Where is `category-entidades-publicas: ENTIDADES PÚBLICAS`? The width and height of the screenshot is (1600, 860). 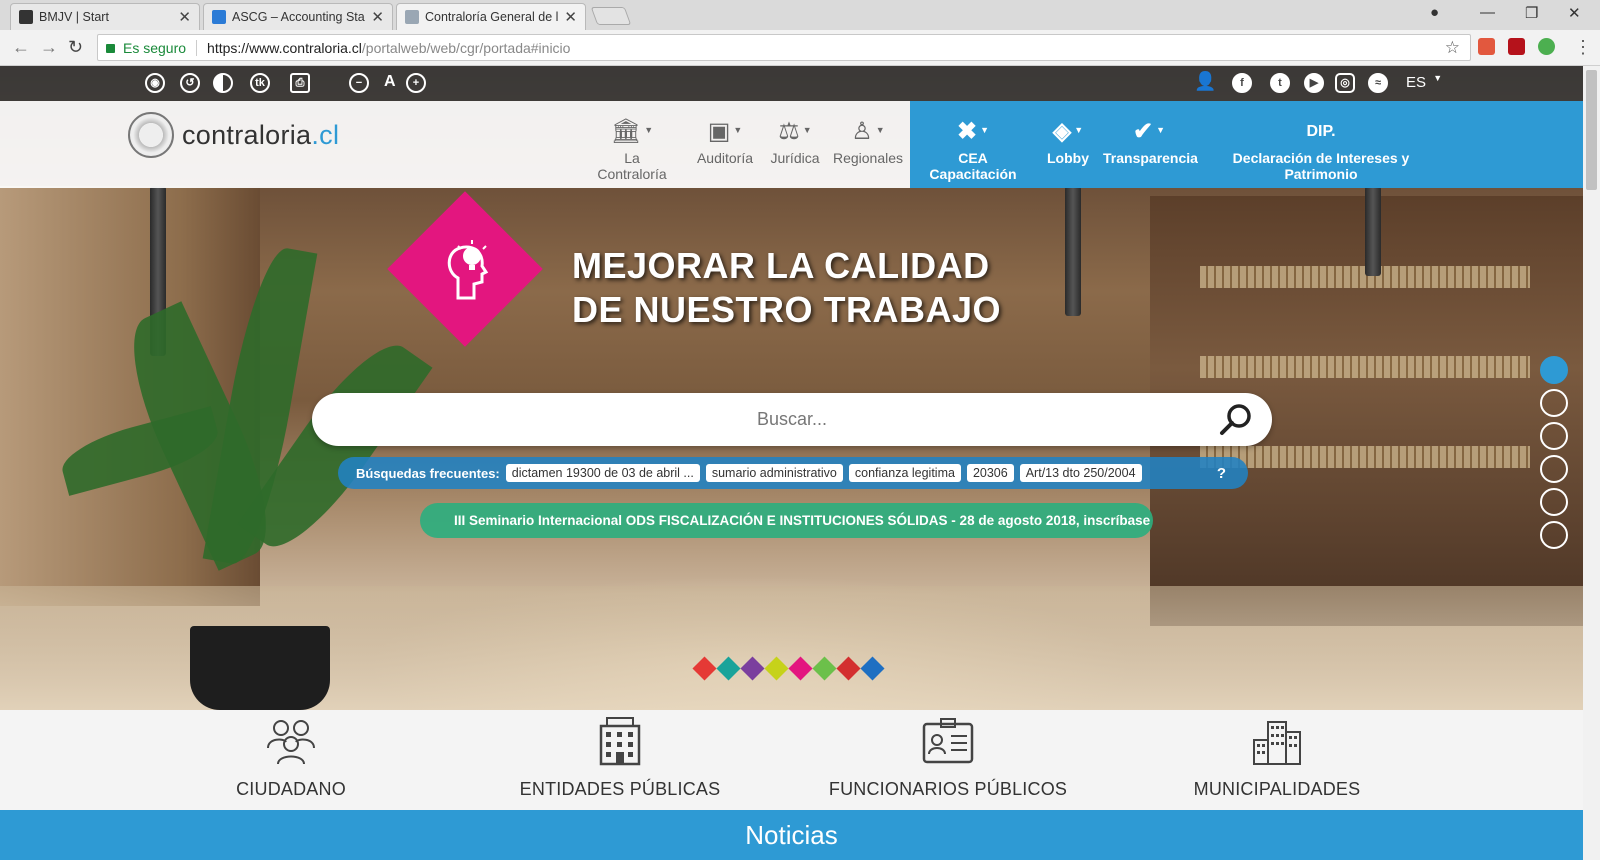
category-entidades-publicas: ENTIDADES PÚBLICAS is located at coordinates (620, 758).